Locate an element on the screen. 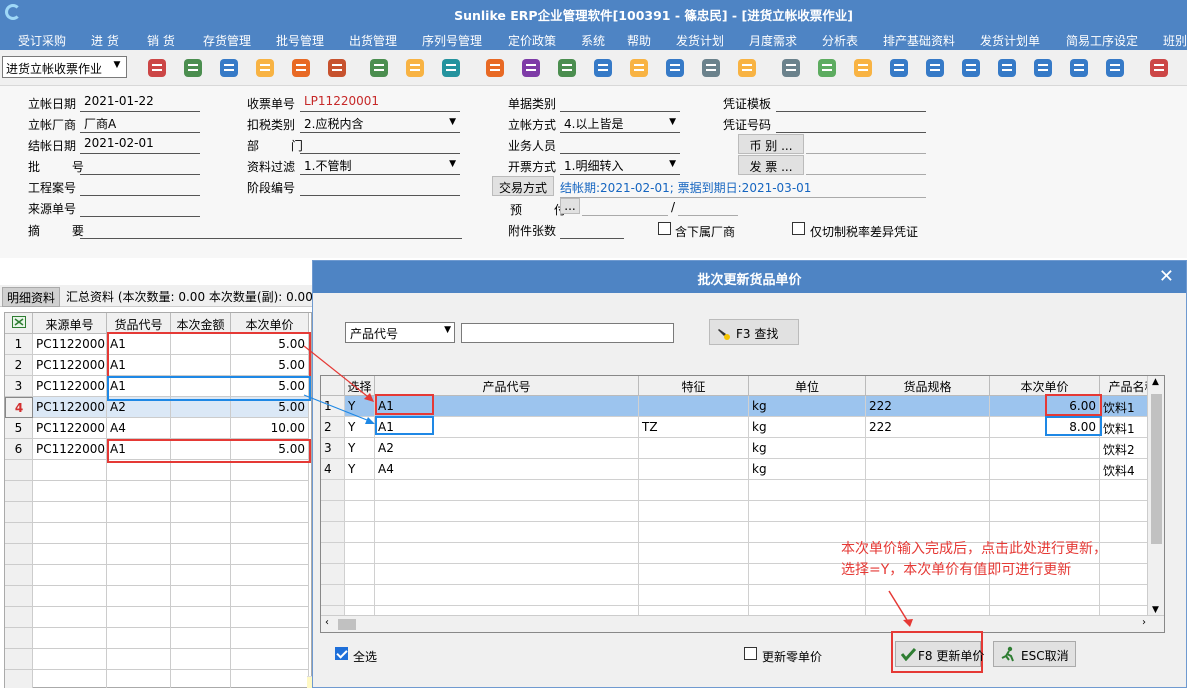  search-input is located at coordinates (567, 333).